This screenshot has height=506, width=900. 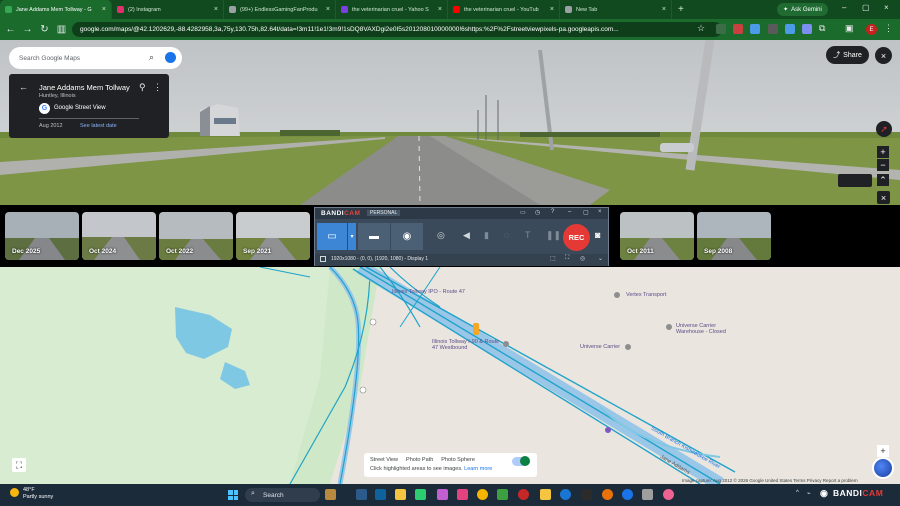 What do you see at coordinates (407, 236) in the screenshot?
I see `game-mode-button: ◉` at bounding box center [407, 236].